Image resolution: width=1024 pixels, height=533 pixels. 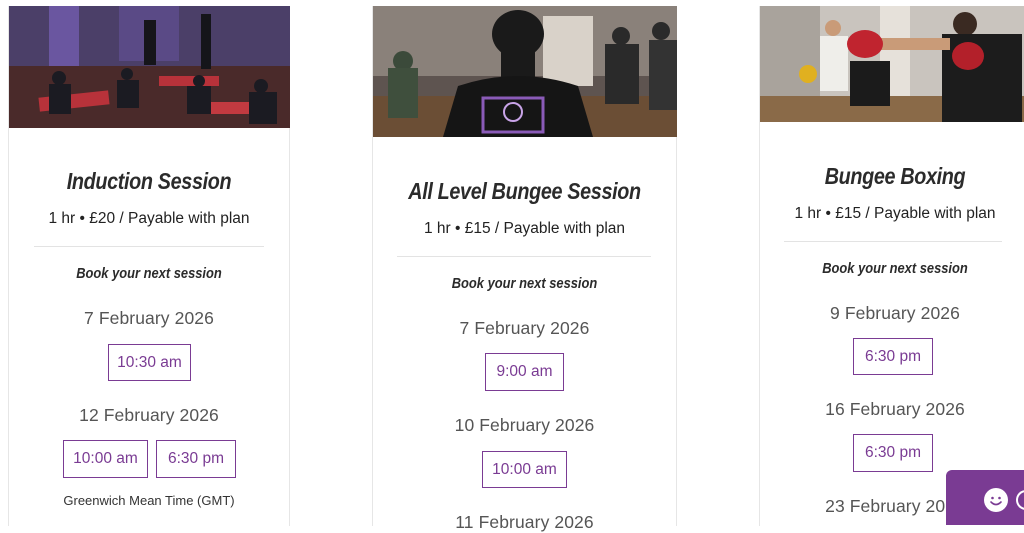 What do you see at coordinates (149, 218) in the screenshot?
I see `card-meta: 1 hr • £20 / Payable with plan` at bounding box center [149, 218].